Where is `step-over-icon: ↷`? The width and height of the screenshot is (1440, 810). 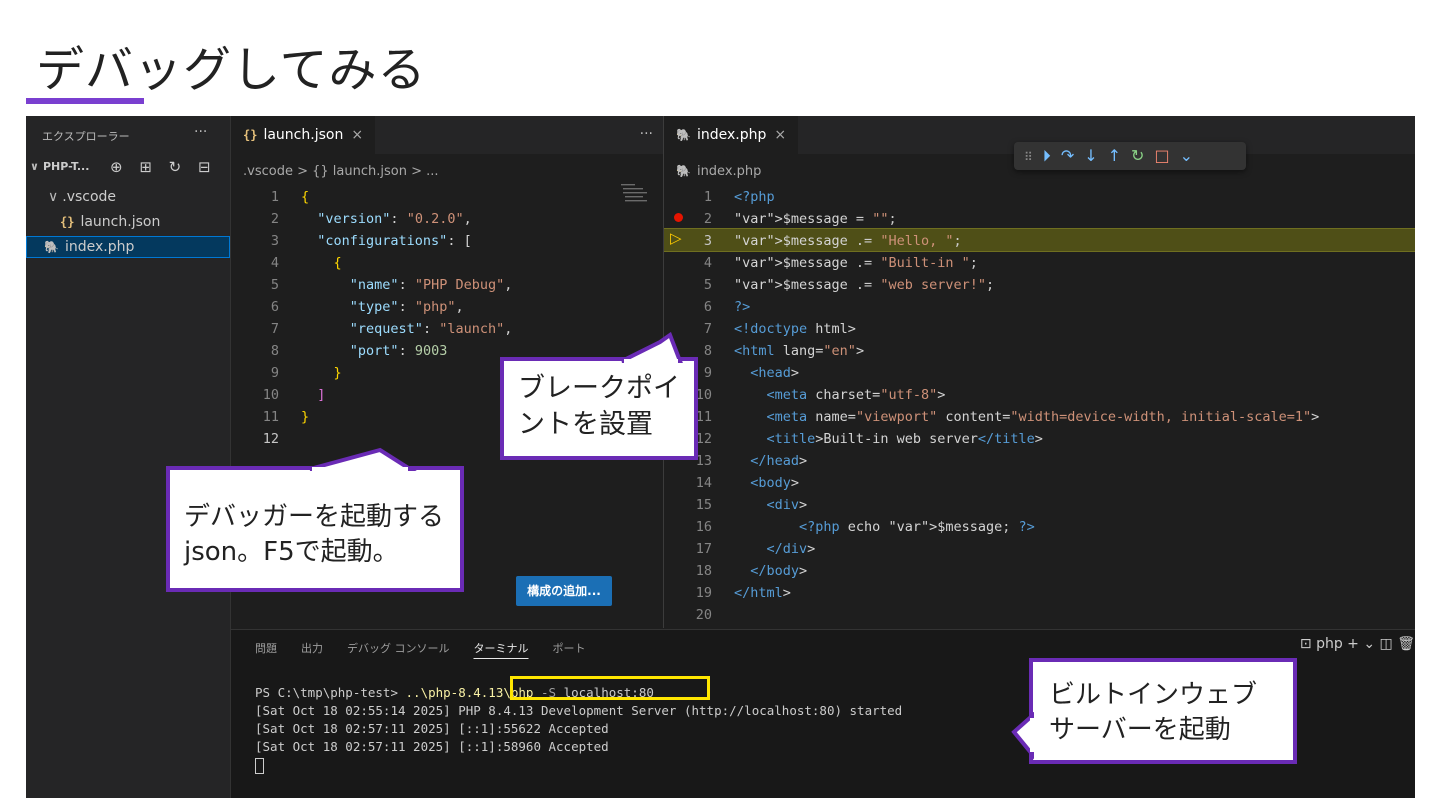 step-over-icon: ↷ is located at coordinates (1067, 155).